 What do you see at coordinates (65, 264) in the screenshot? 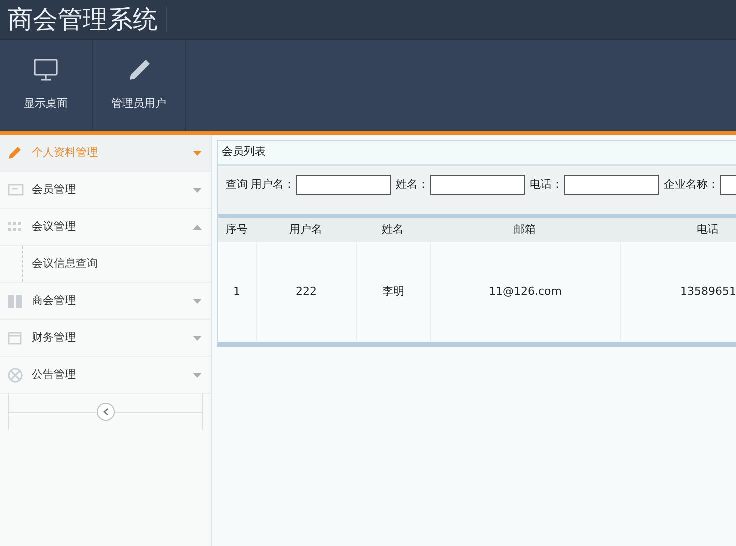
I see `submenu-item: 会议信息查询` at bounding box center [65, 264].